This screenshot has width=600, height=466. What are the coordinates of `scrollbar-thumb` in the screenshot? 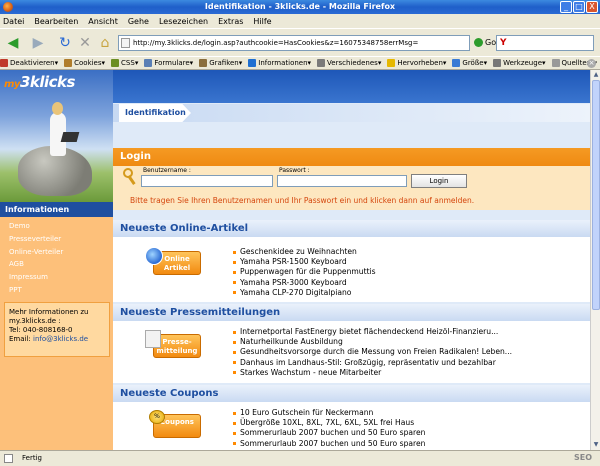 It's located at (596, 195).